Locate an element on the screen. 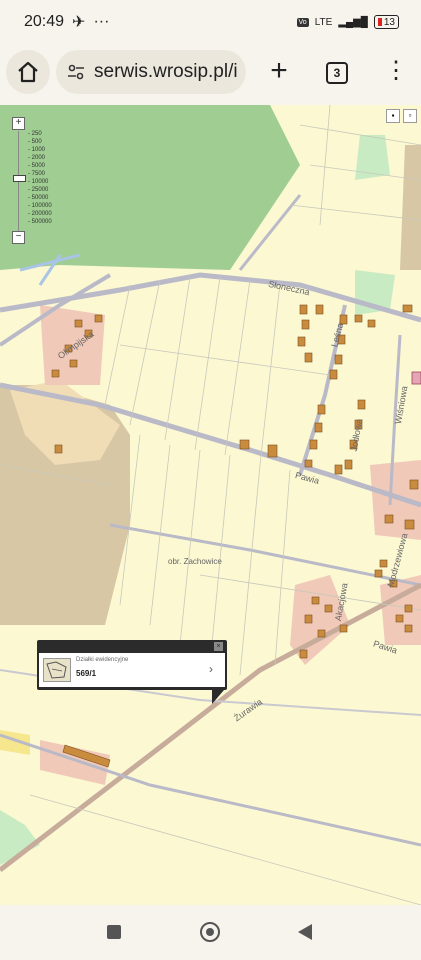 The height and width of the screenshot is (960, 421). road-mid is located at coordinates (265, 555).